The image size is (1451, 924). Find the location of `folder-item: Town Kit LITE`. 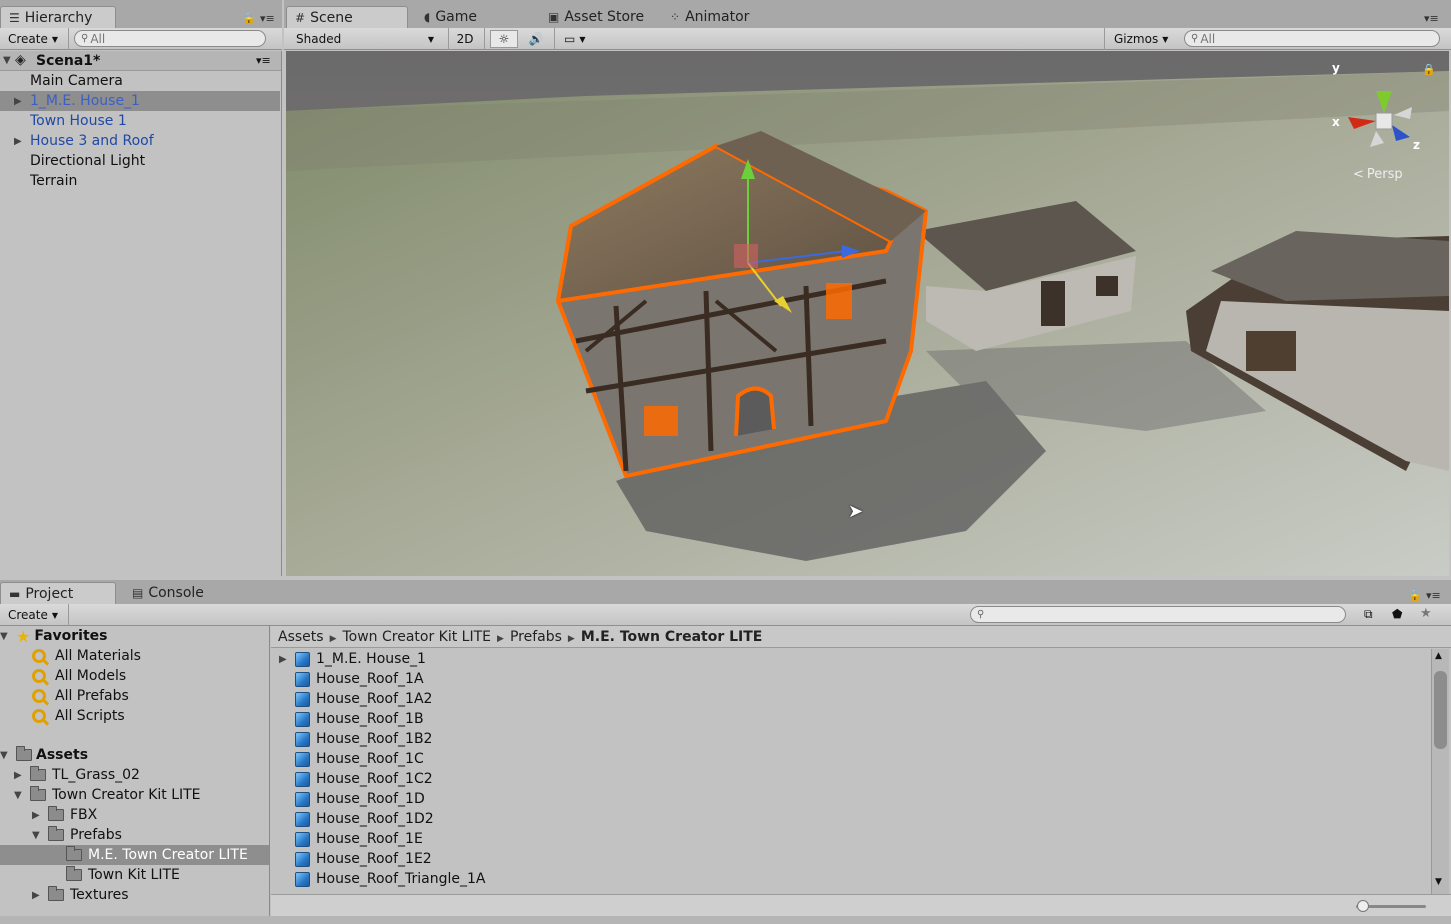

folder-item: Town Kit LITE is located at coordinates (134, 875).